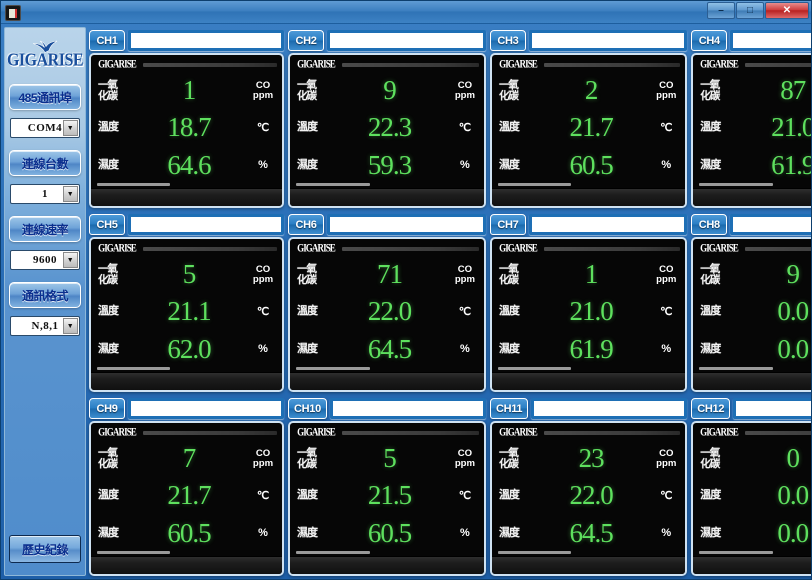 The image size is (812, 580). I want to click on channel-name-input-ch8, so click(770, 224).